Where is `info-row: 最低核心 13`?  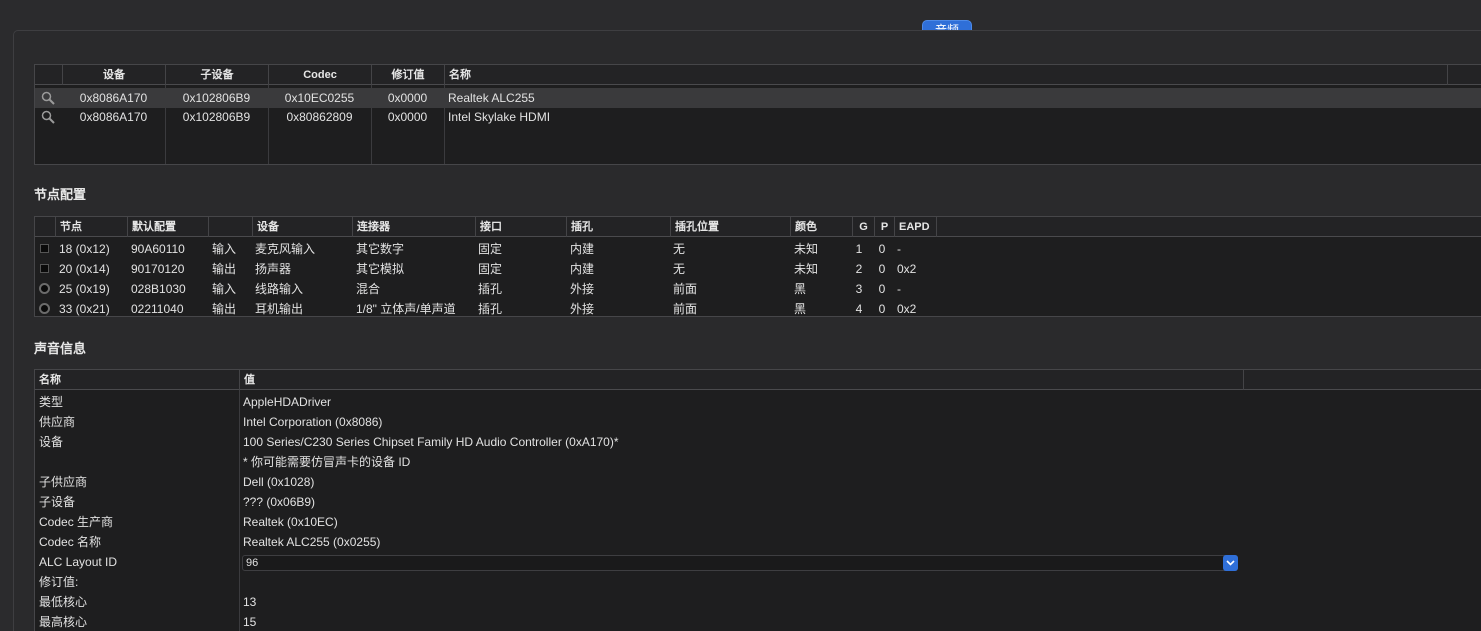
info-row: 最低核心 13 is located at coordinates (758, 602).